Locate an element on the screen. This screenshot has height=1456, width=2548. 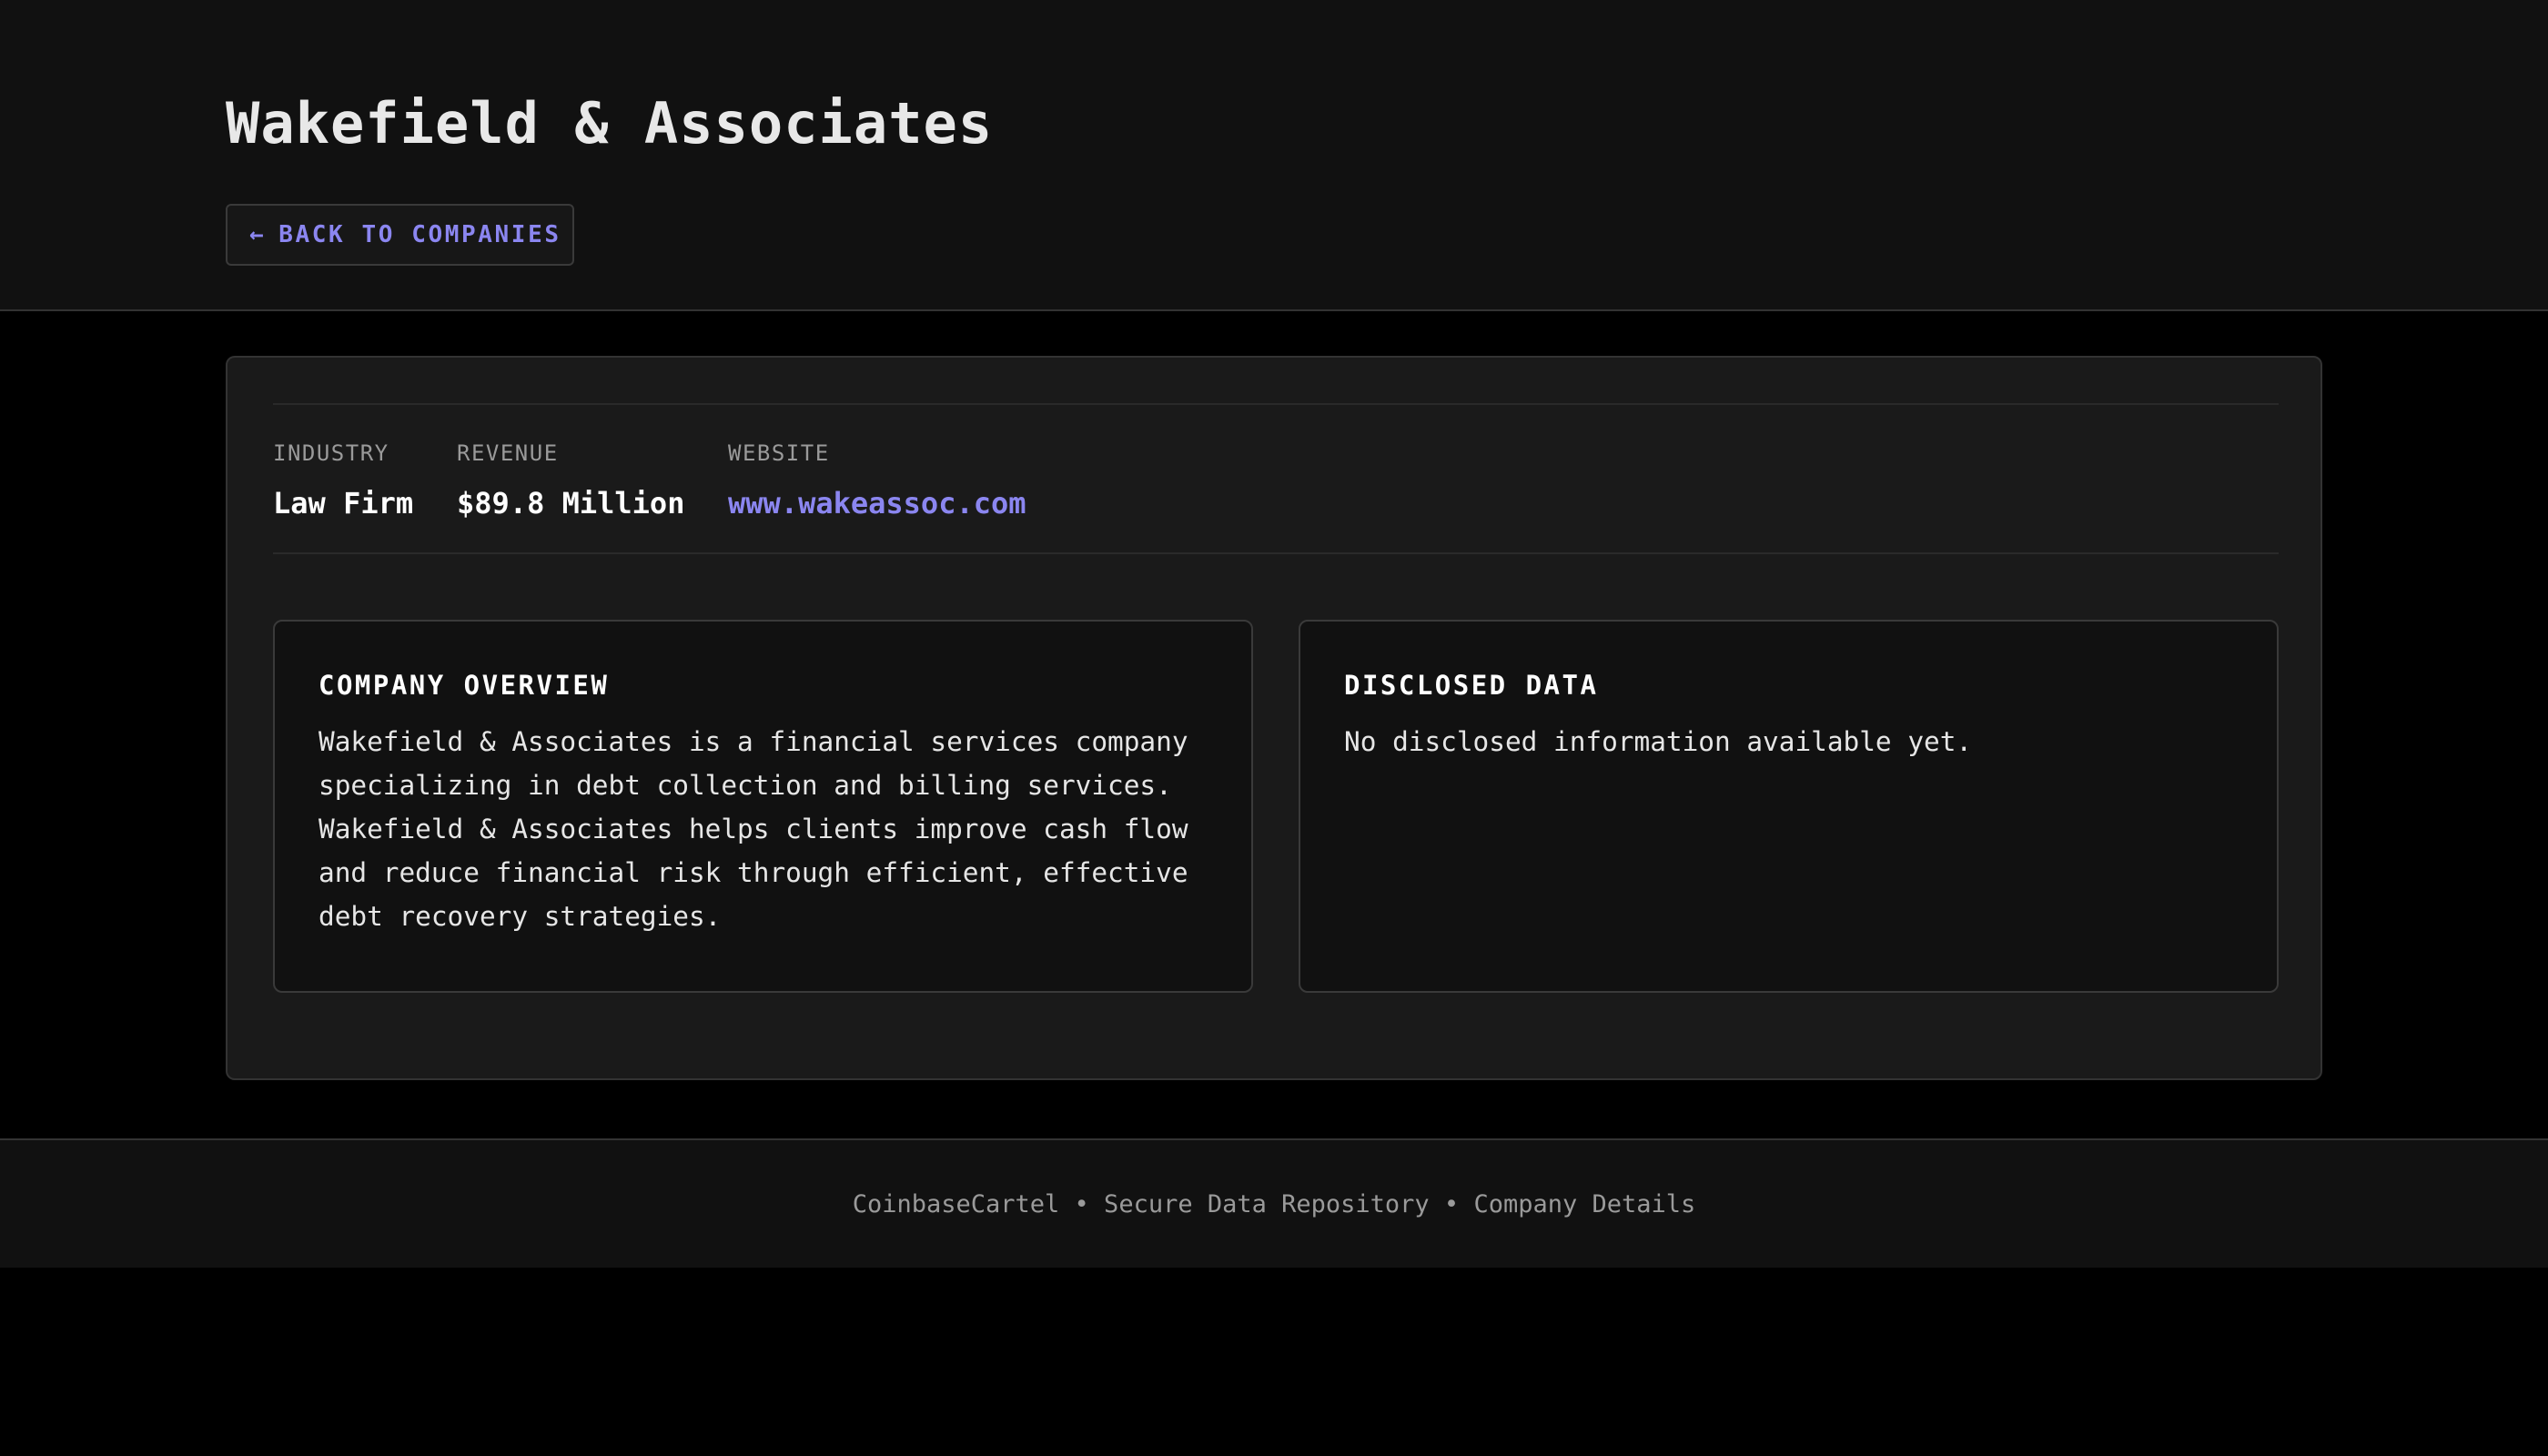
revenue-label: REVENUE is located at coordinates (508, 453).